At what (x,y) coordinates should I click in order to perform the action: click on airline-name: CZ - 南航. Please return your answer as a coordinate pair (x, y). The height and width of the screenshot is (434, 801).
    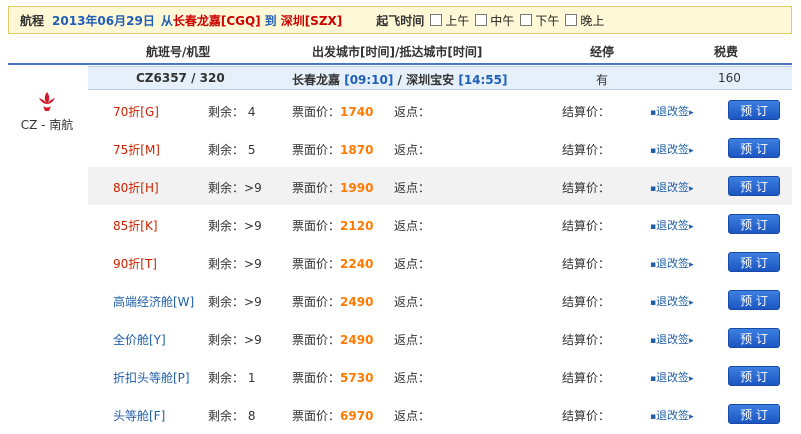
    Looking at the image, I should click on (47, 125).